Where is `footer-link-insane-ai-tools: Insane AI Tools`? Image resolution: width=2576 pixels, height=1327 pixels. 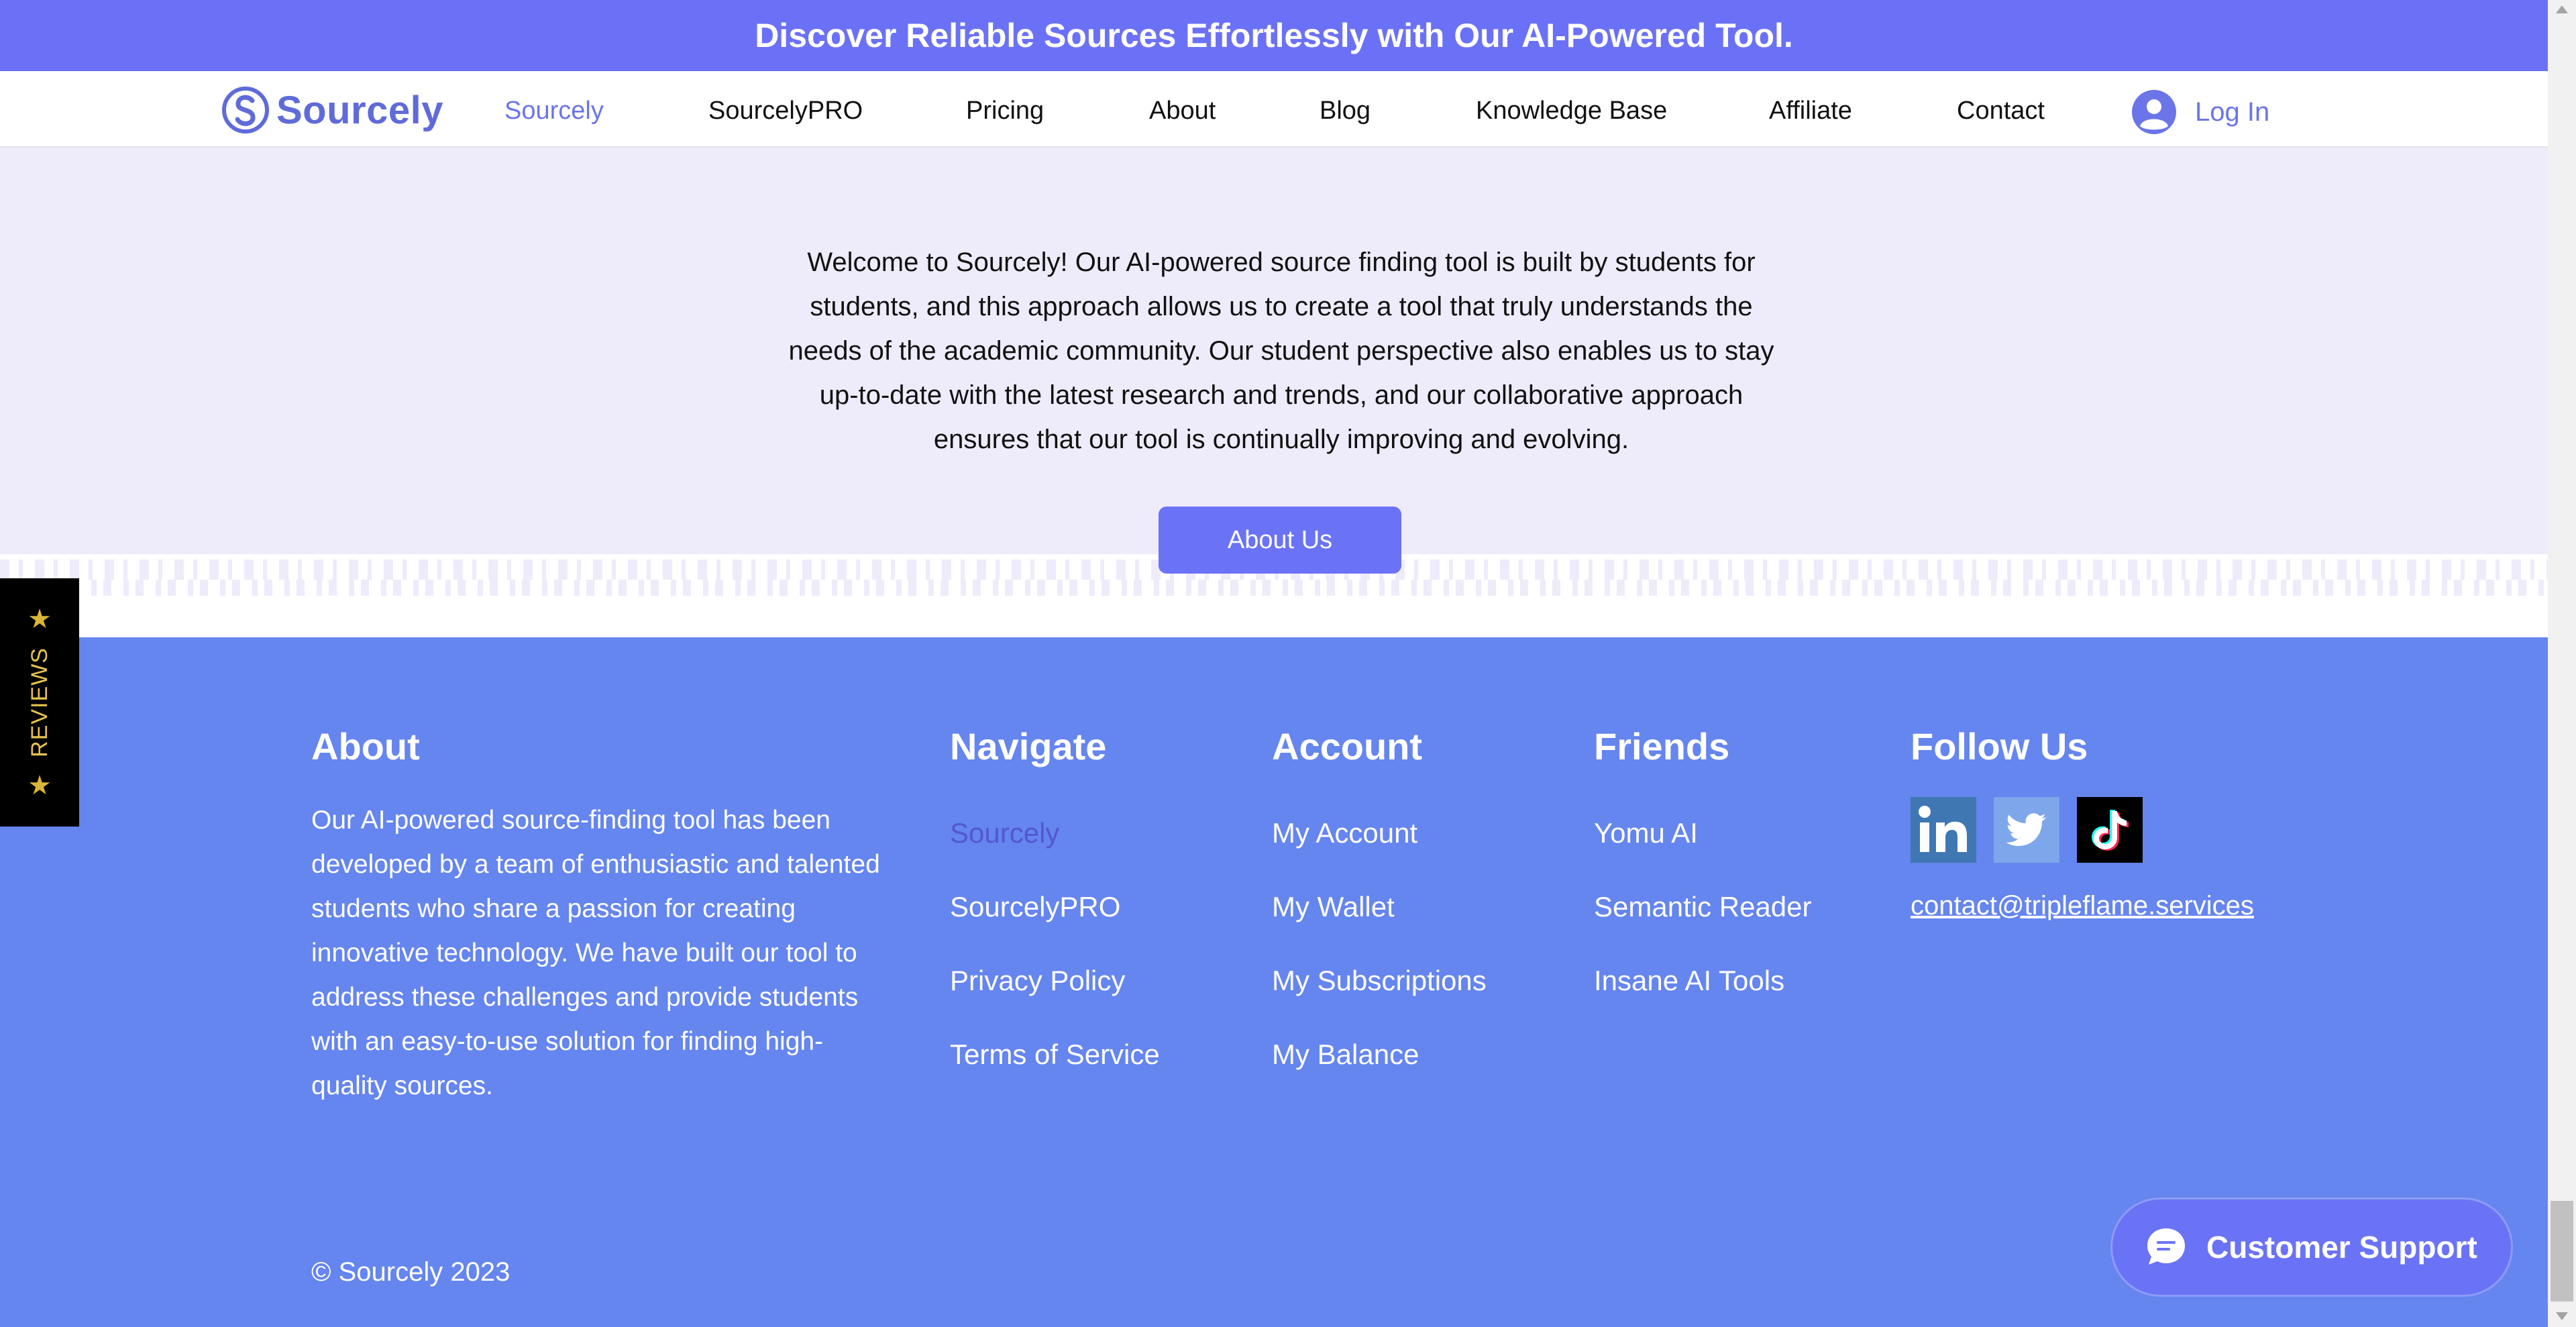
footer-link-insane-ai-tools: Insane AI Tools is located at coordinates (1689, 981).